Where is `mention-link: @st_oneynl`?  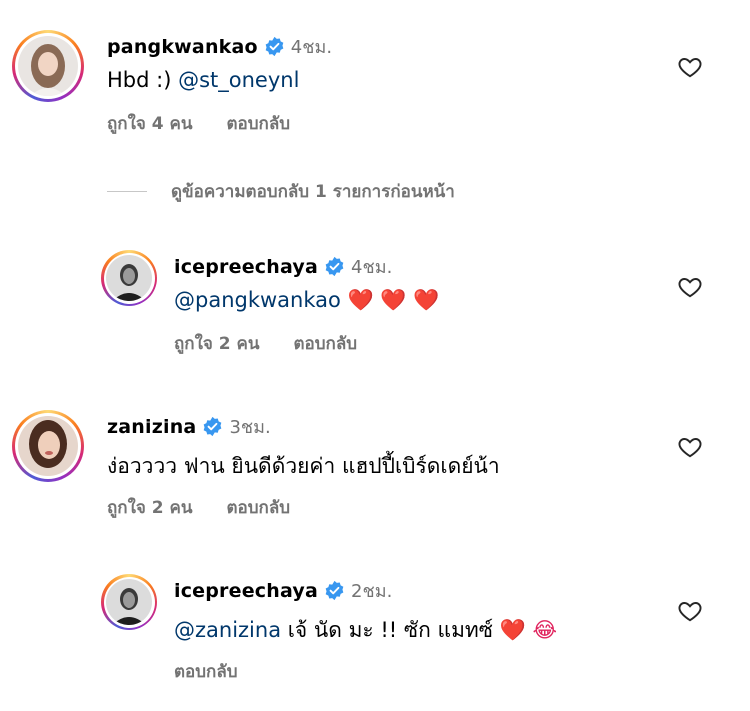 mention-link: @st_oneynl is located at coordinates (238, 80).